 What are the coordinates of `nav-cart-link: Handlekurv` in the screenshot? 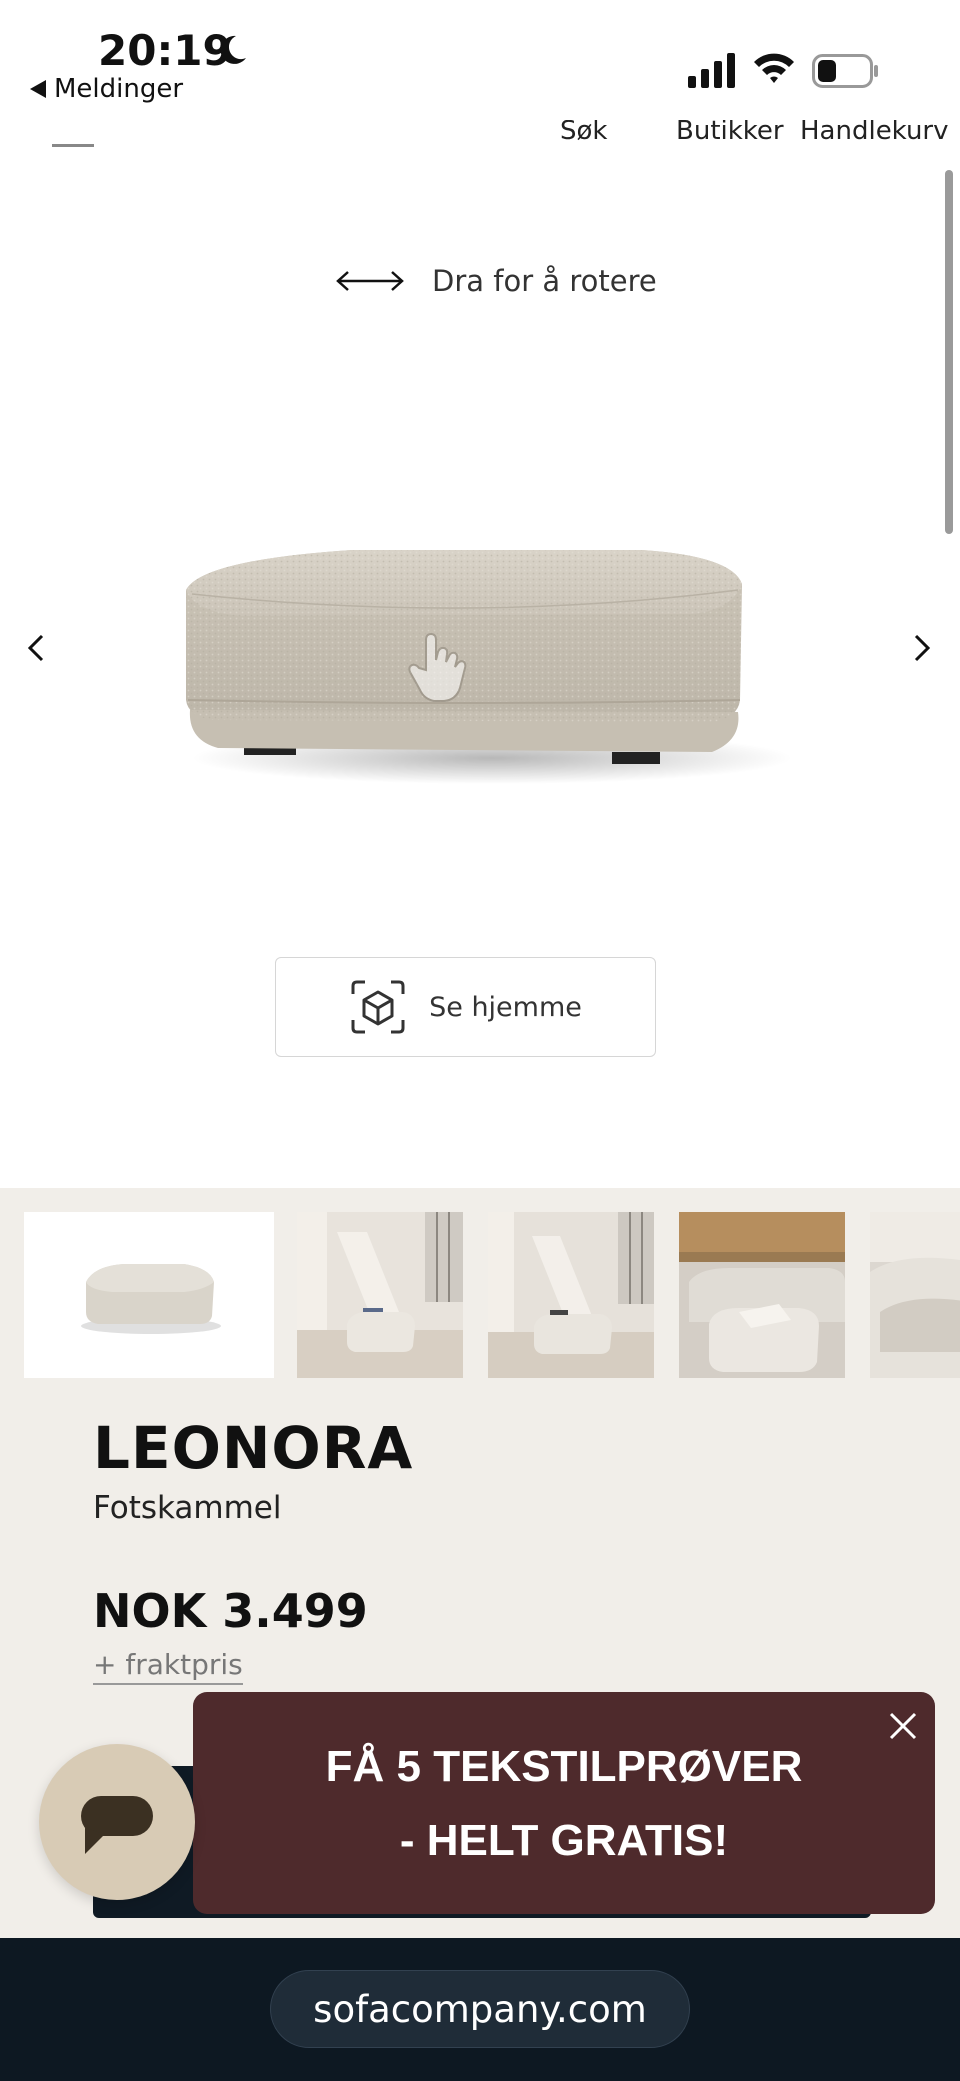 It's located at (874, 133).